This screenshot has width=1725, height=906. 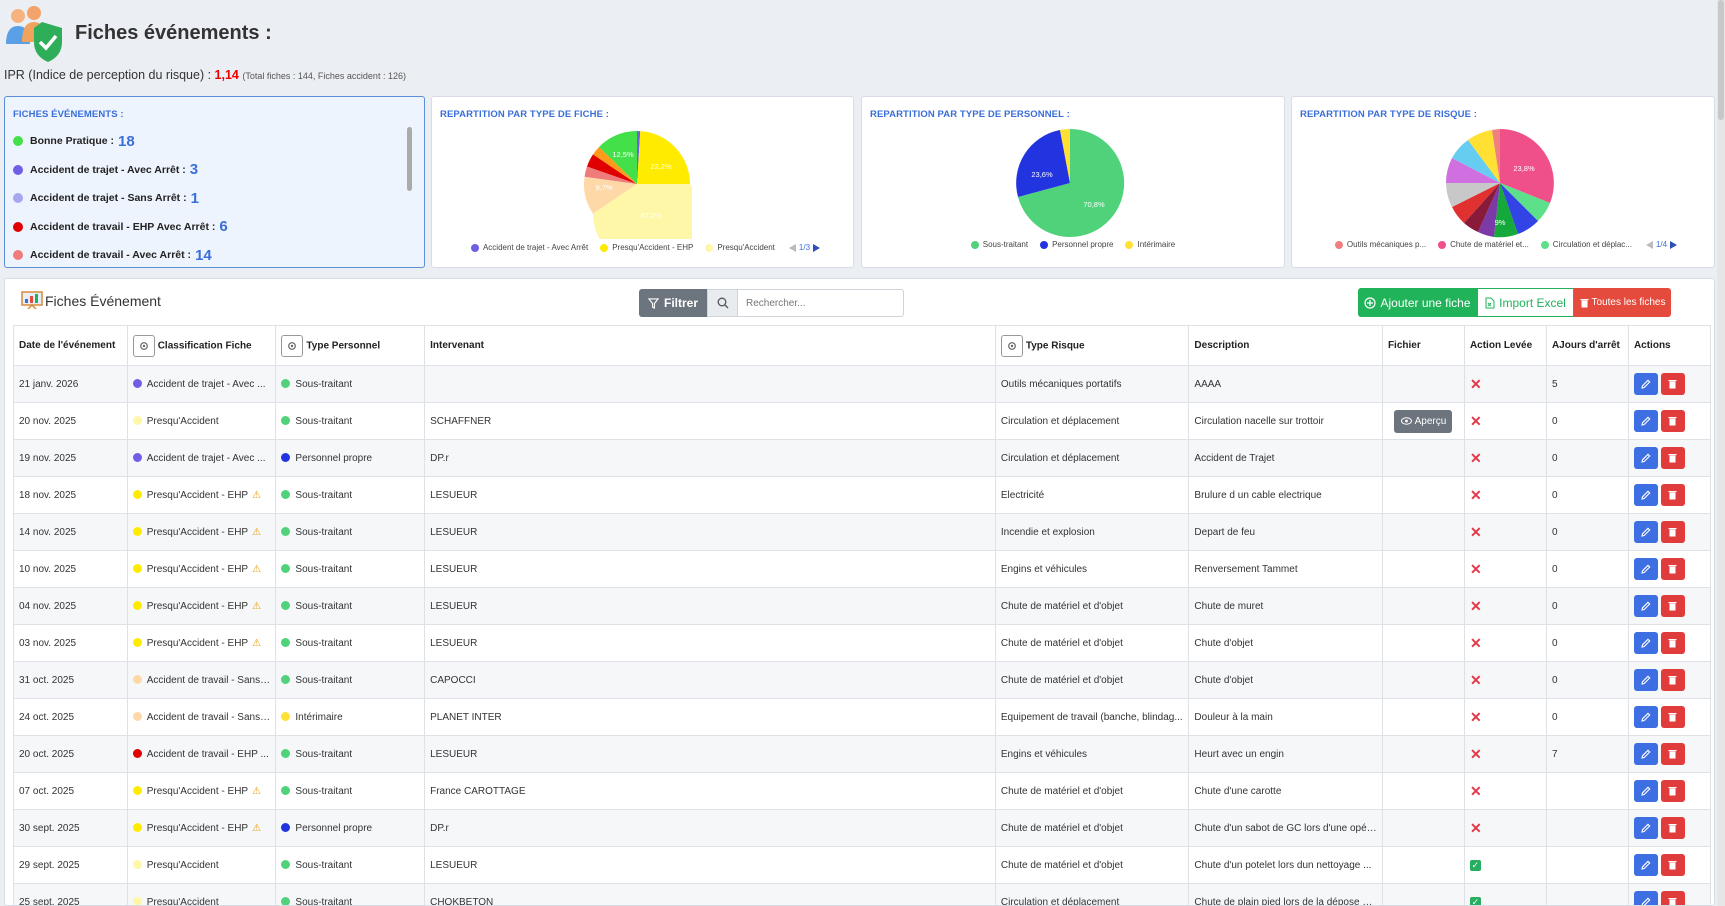 I want to click on pie-chart-risque: 23,8% 9%, so click(x=1500, y=183).